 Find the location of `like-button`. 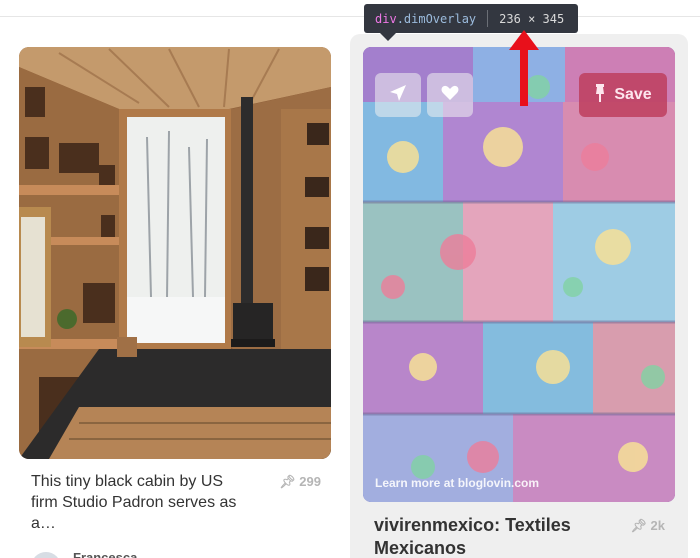

like-button is located at coordinates (450, 95).